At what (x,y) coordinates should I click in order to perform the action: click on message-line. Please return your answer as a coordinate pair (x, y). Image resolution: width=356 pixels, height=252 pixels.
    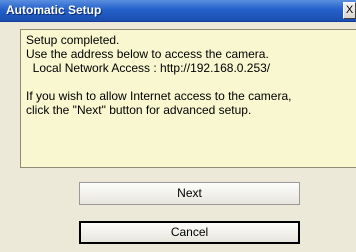
    Looking at the image, I should click on (191, 82).